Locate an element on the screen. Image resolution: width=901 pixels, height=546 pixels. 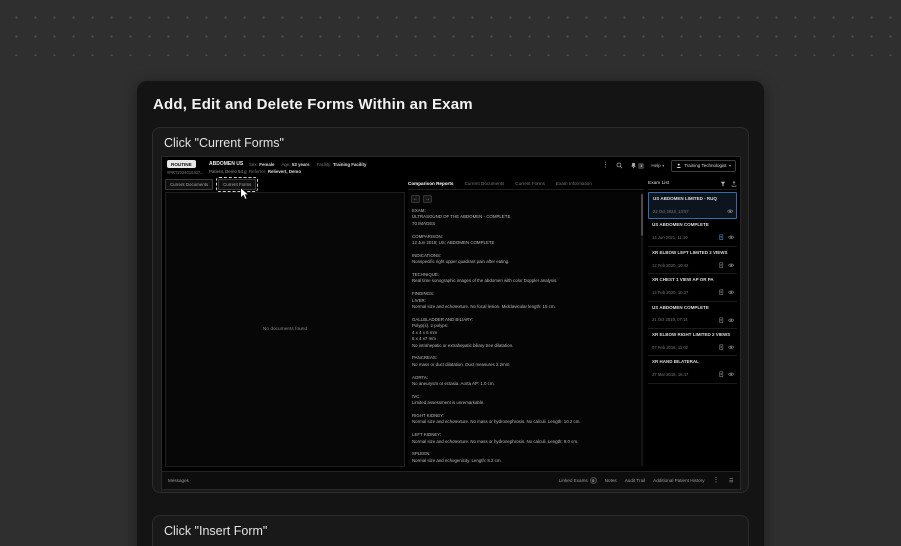
patient-name: Patient, Demo 54.g is located at coordinates (228, 171).